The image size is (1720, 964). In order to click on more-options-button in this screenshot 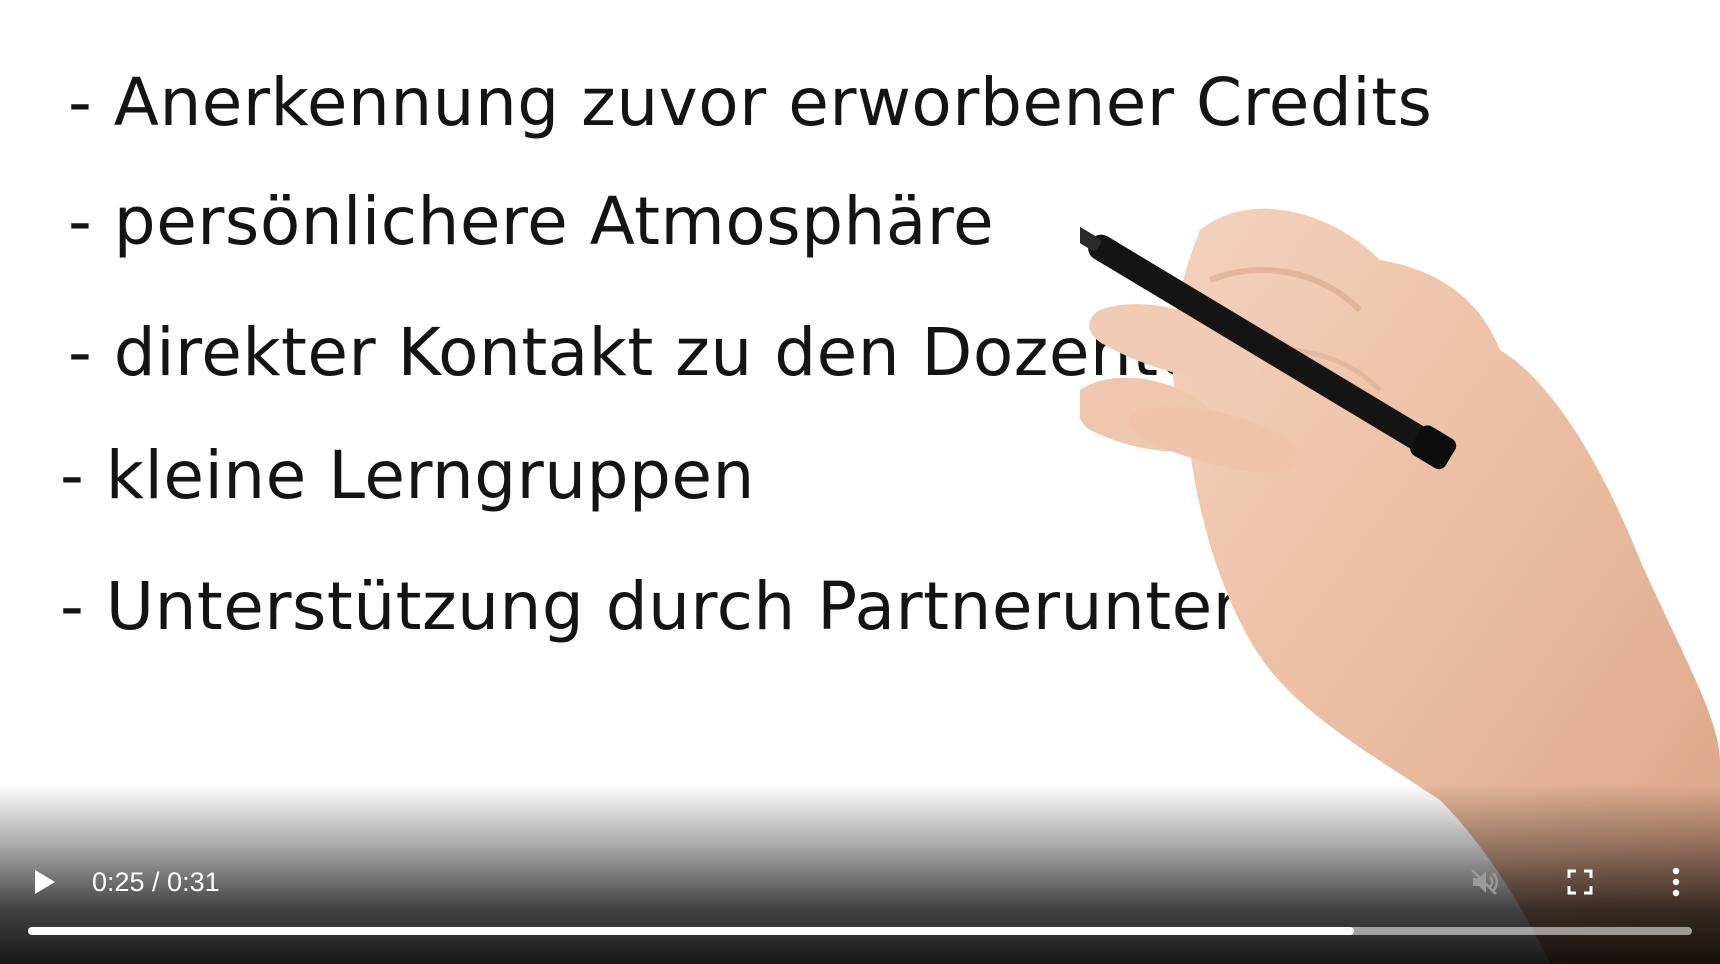, I will do `click(1676, 882)`.